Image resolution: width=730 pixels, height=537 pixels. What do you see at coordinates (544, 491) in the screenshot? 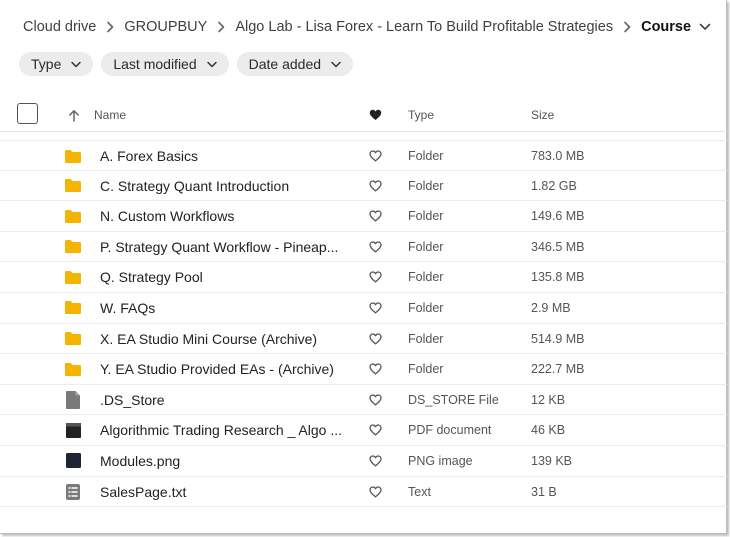
I see `file-size: 31 B` at bounding box center [544, 491].